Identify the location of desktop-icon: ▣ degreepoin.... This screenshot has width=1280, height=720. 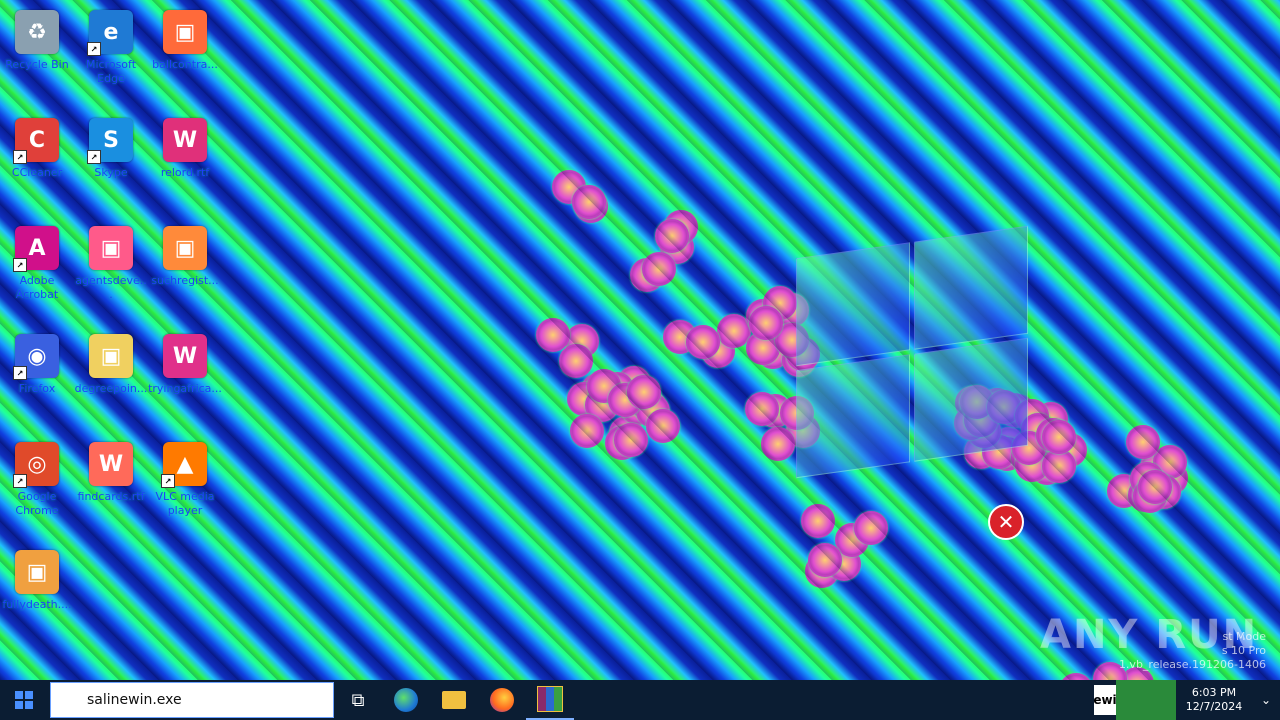
(111, 376).